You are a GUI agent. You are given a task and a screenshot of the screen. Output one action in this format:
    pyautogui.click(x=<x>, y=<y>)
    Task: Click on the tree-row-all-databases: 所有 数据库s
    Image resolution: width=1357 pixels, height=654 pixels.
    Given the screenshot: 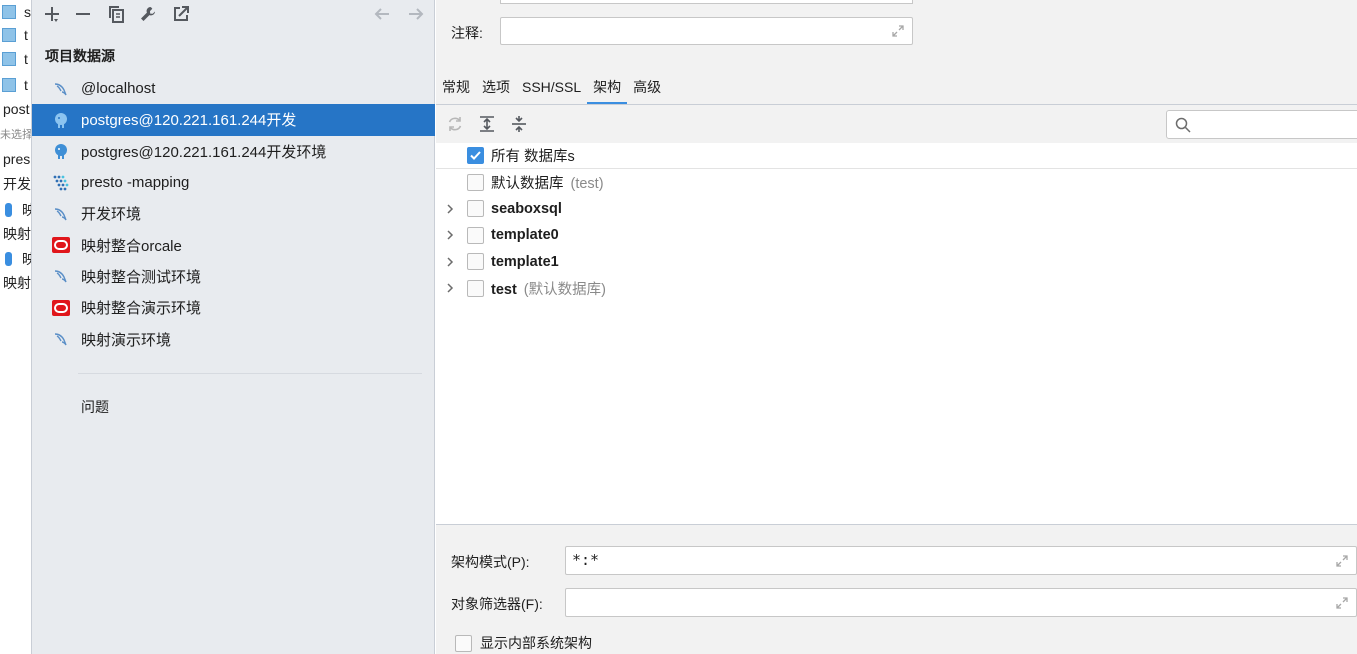 What is the action you would take?
    pyautogui.click(x=896, y=156)
    